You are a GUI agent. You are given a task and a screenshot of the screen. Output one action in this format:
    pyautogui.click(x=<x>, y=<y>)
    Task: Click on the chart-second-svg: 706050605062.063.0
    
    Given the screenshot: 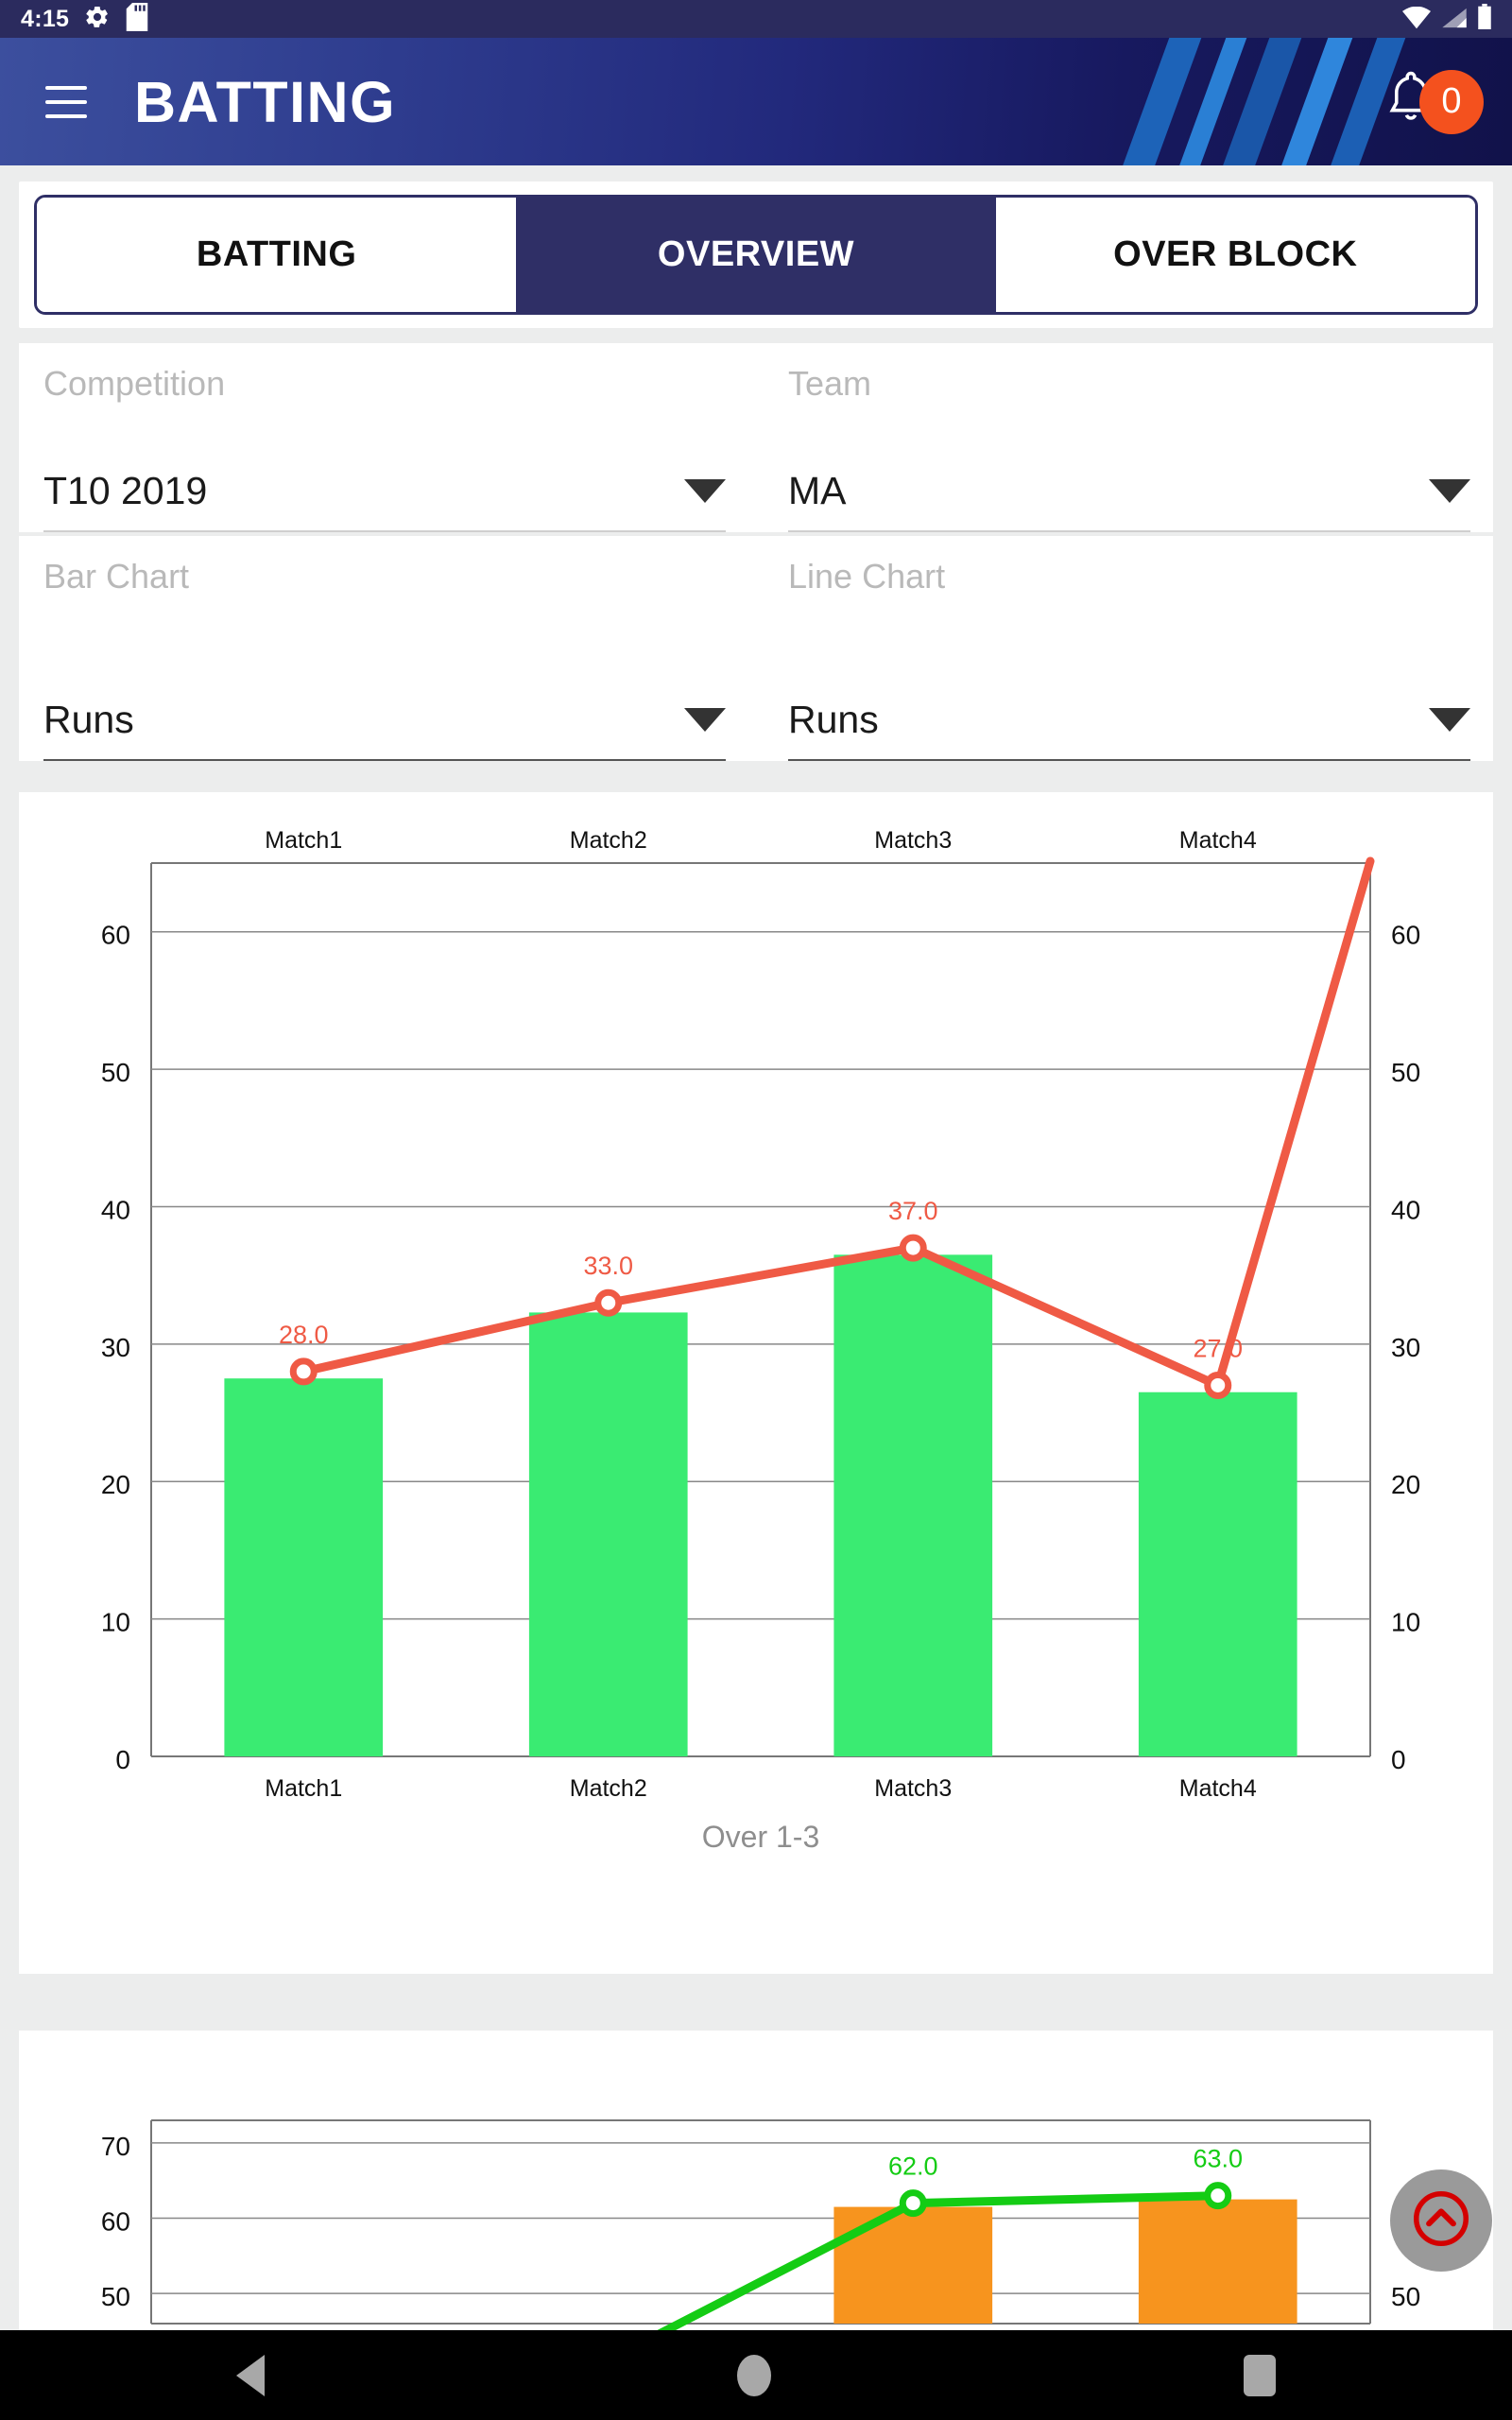 What is the action you would take?
    pyautogui.click(x=756, y=2182)
    